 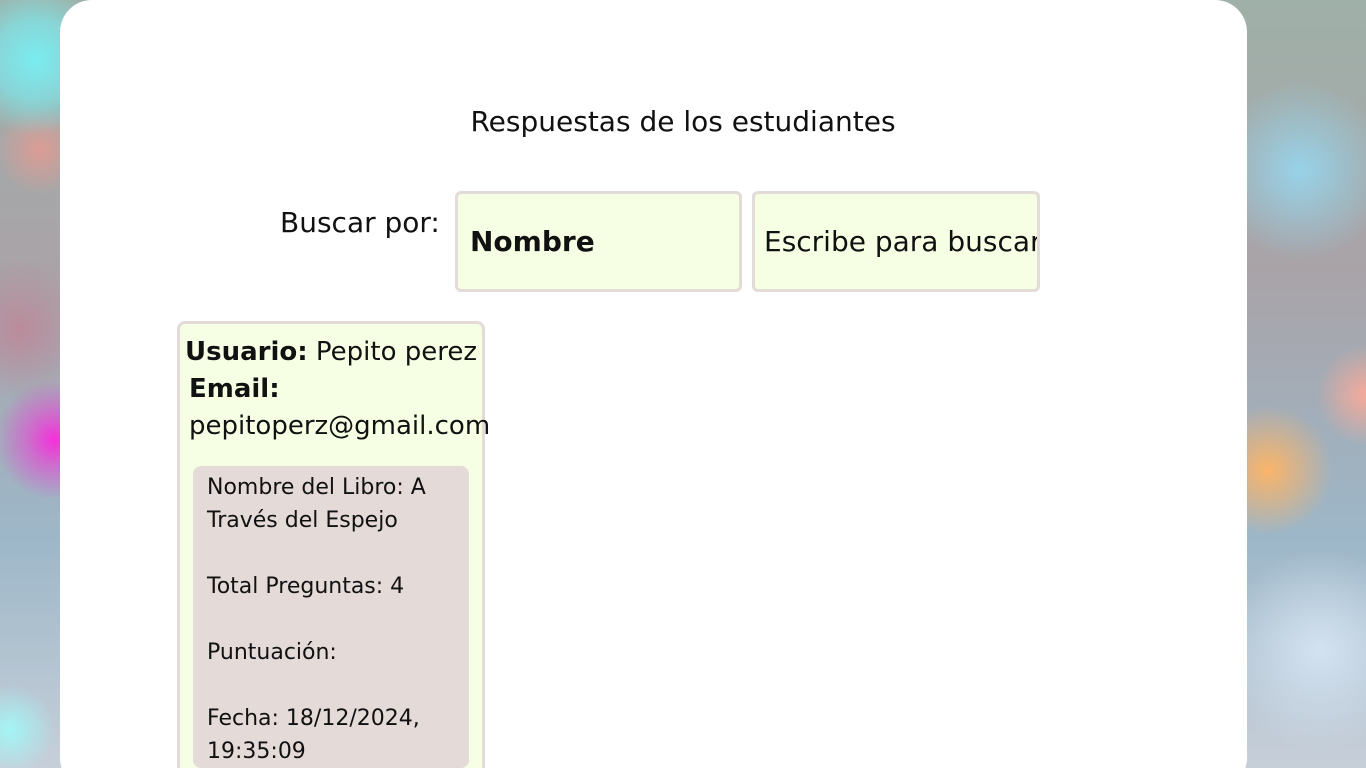 I want to click on user-label: Usuario:, so click(x=246, y=352).